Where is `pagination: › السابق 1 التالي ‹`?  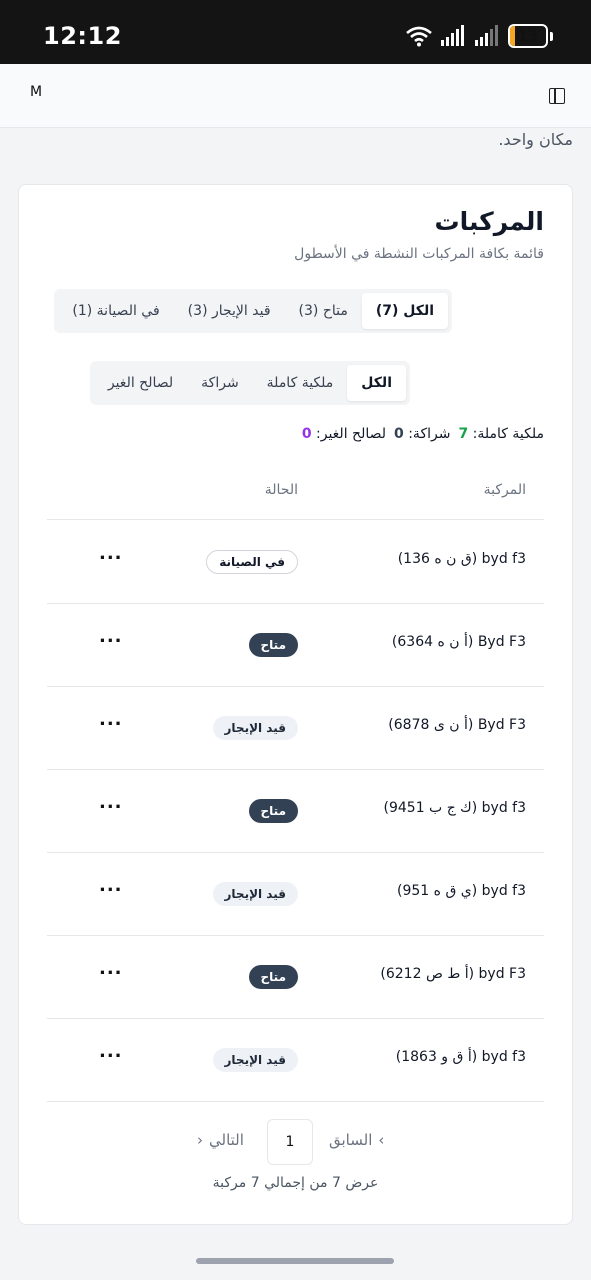
pagination: › السابق 1 التالي ‹ is located at coordinates (295, 1142).